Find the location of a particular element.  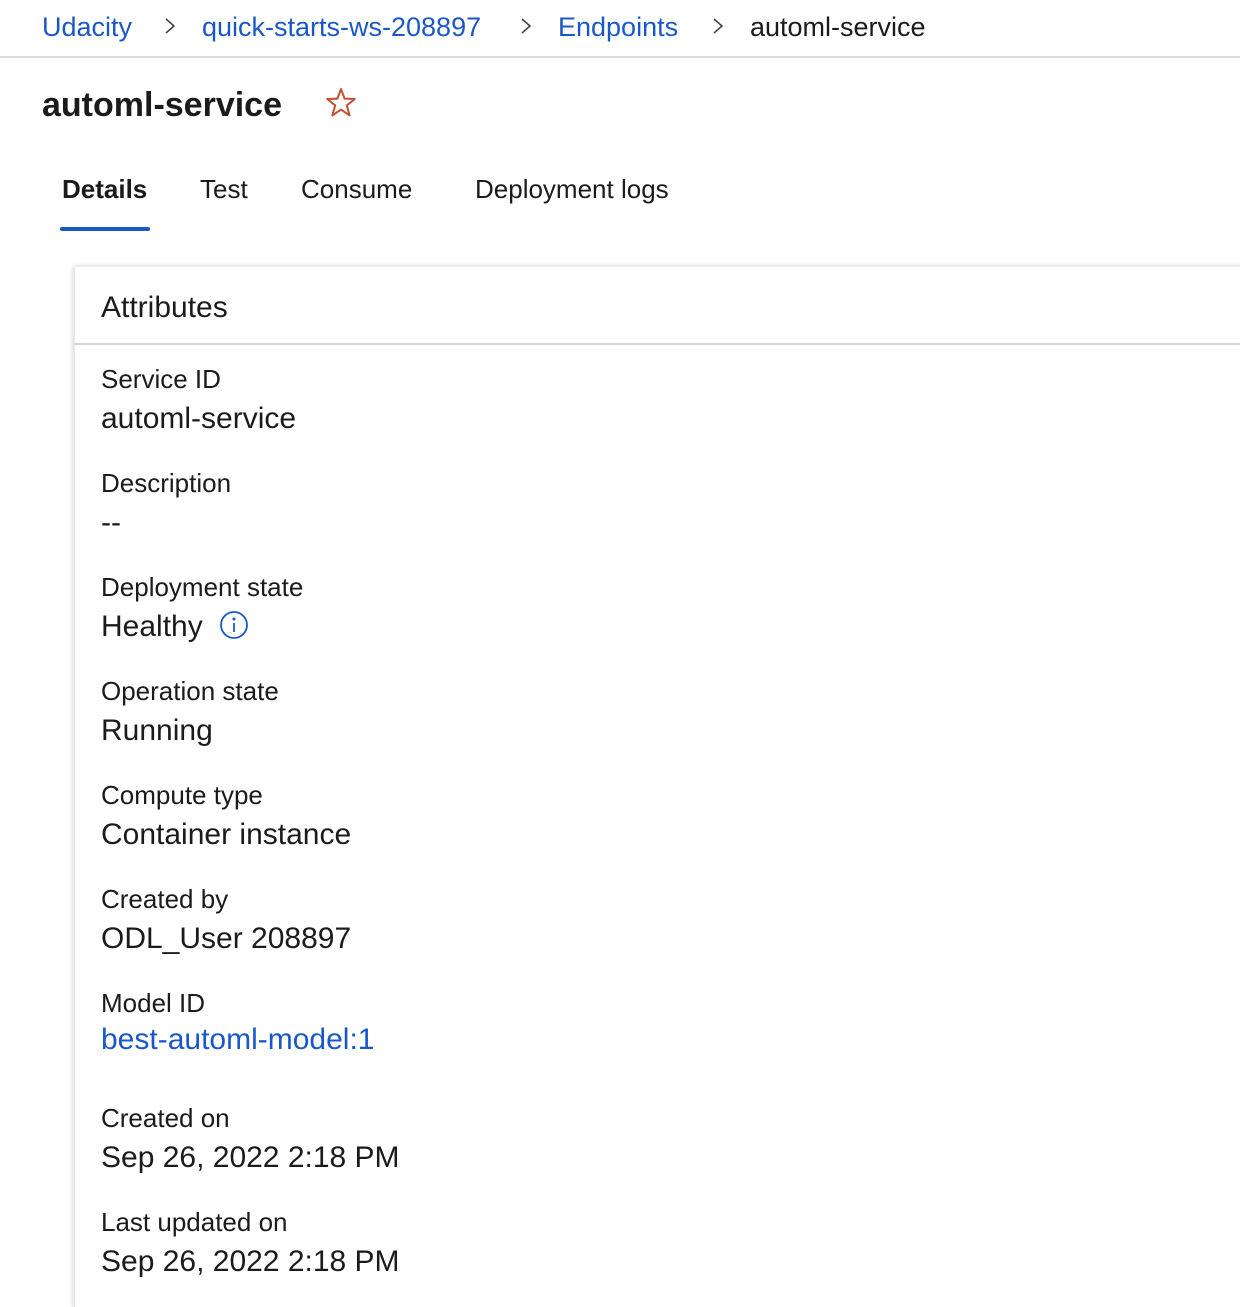

last-updated-on-value: Sep 26, 2022 2:18 PM is located at coordinates (250, 1261).